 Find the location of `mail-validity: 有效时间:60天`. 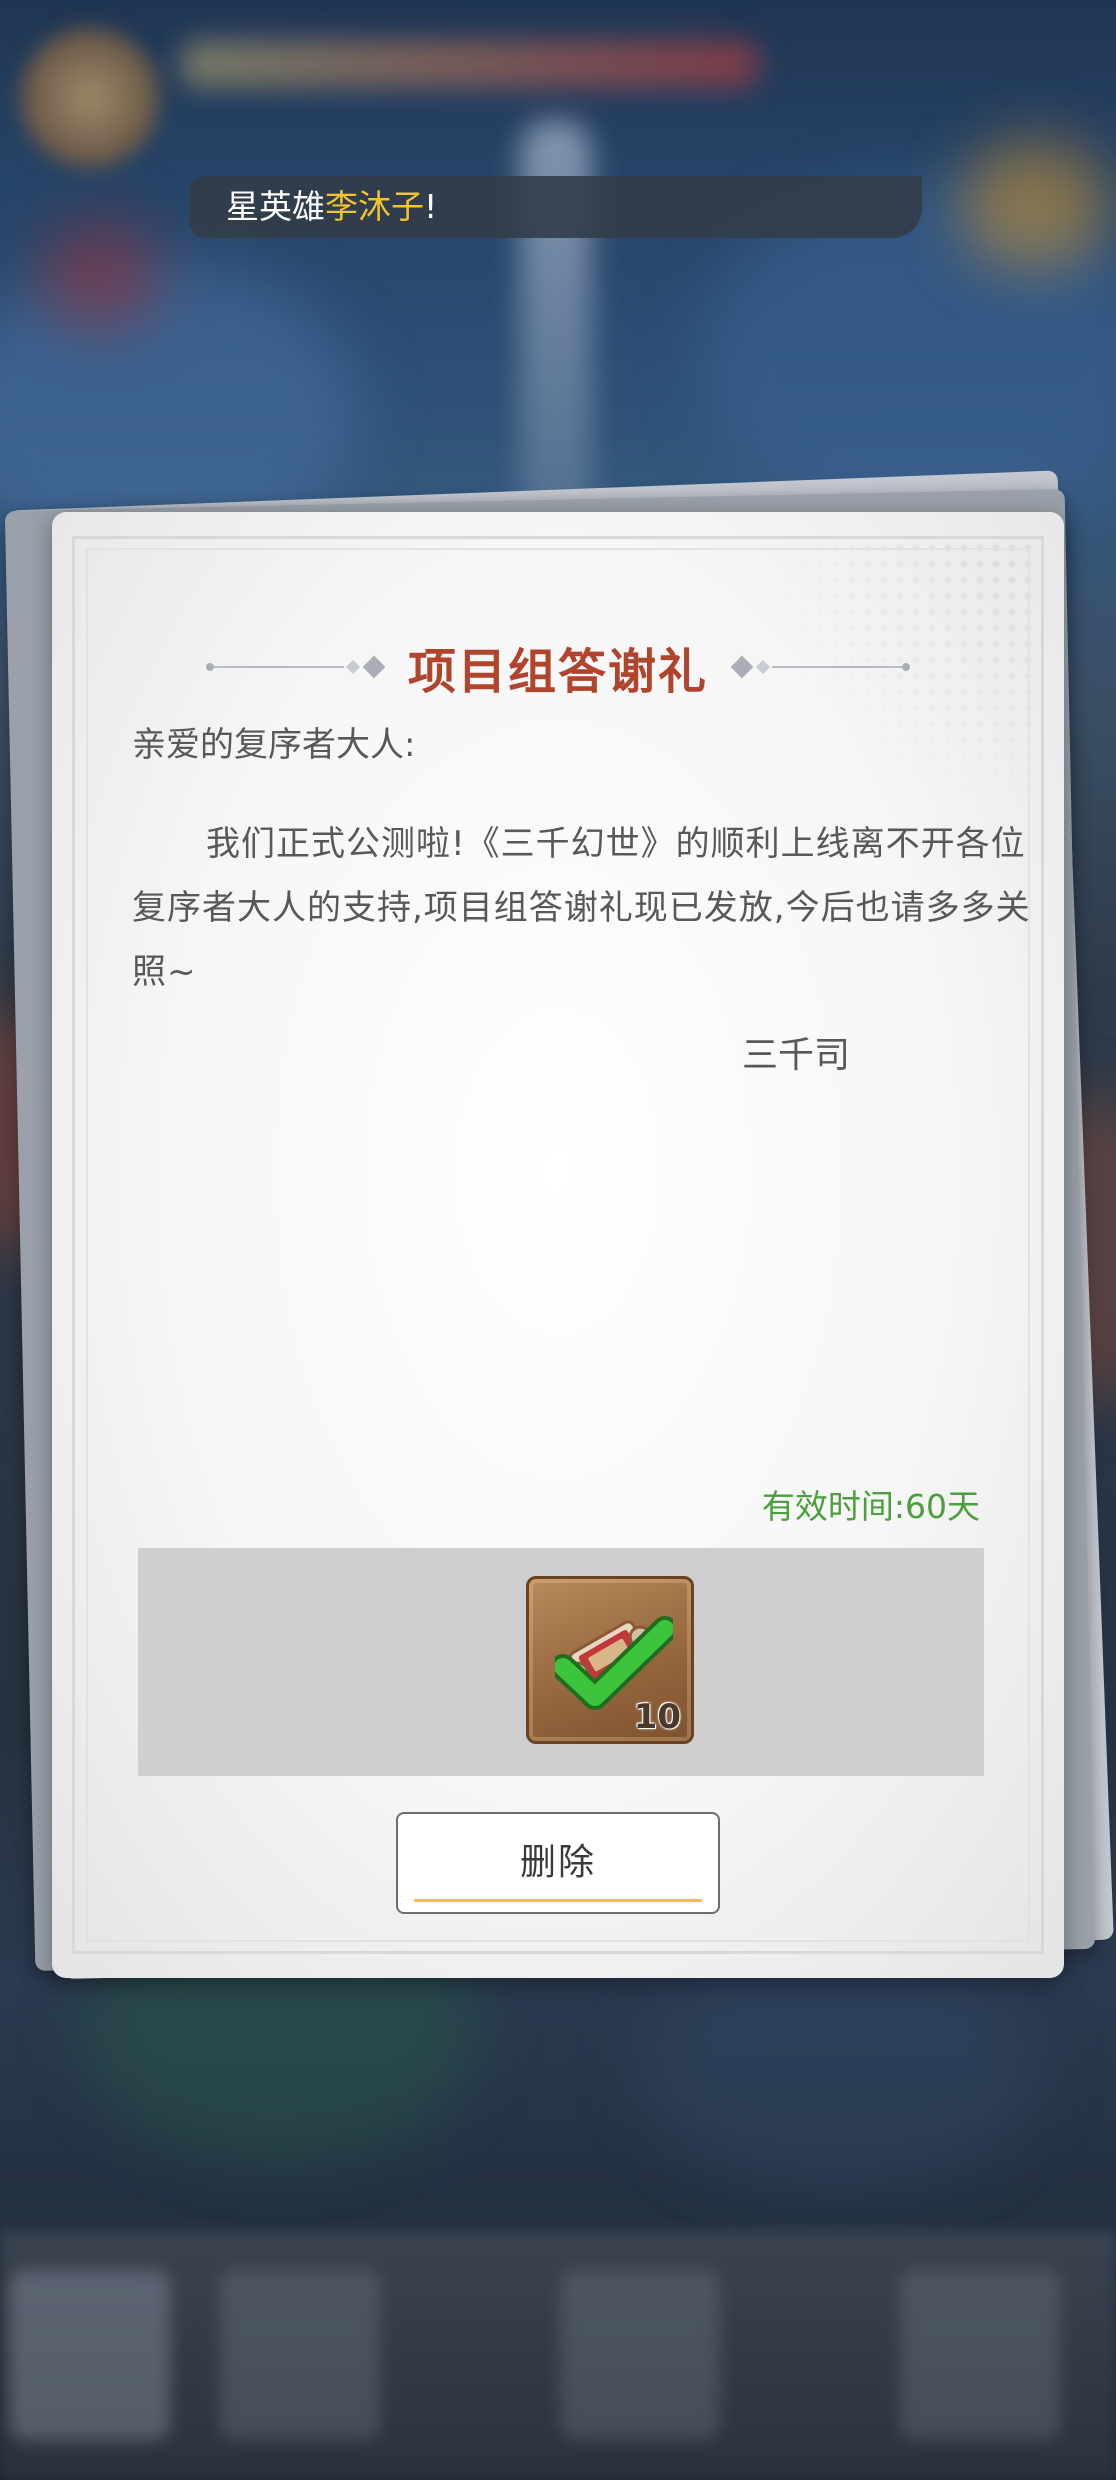

mail-validity: 有效时间:60天 is located at coordinates (871, 1507).